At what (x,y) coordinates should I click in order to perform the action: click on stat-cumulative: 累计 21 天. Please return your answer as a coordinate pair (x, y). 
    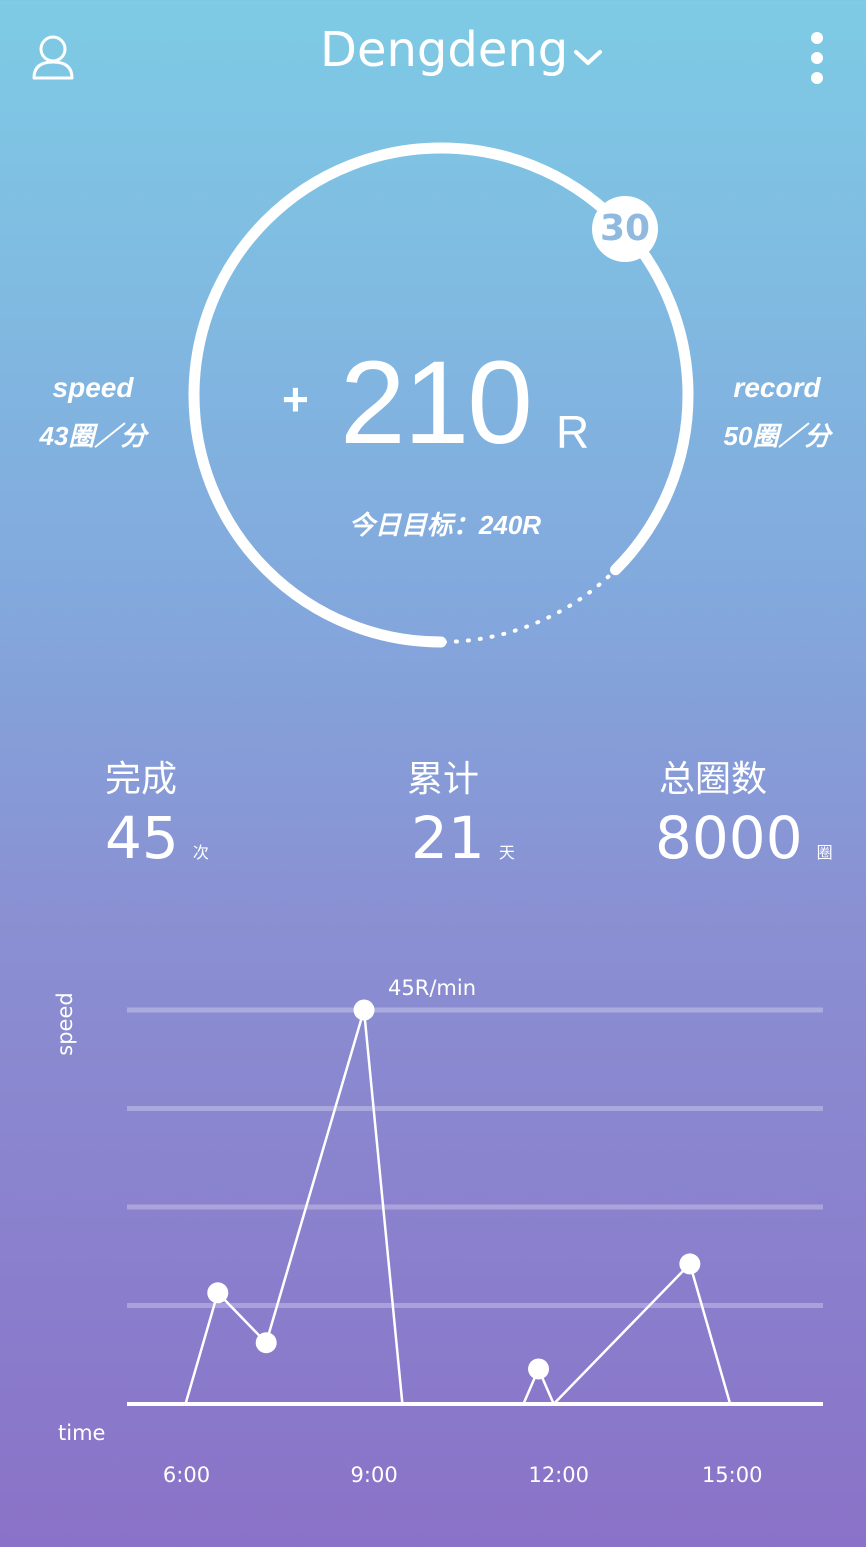
    Looking at the image, I should click on (461, 811).